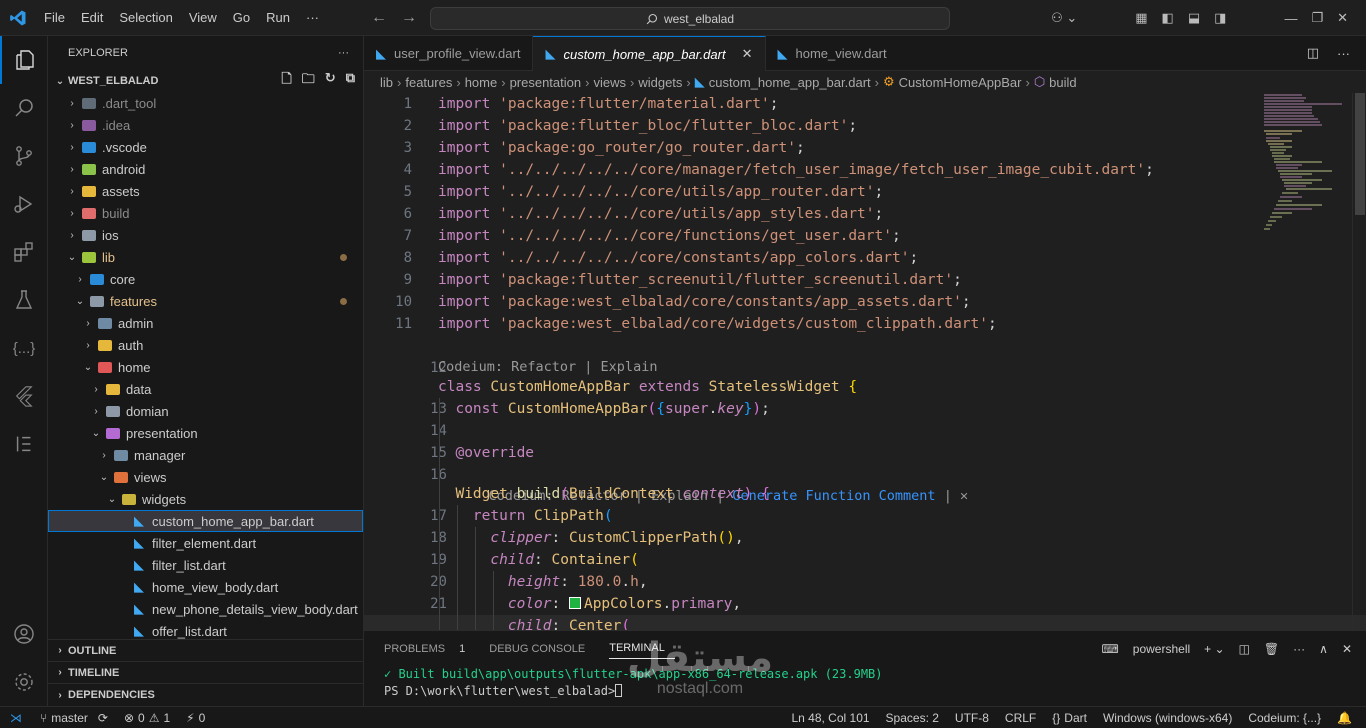 Image resolution: width=1366 pixels, height=728 pixels. Describe the element at coordinates (24, 204) in the screenshot. I see `run-debug-icon` at that location.